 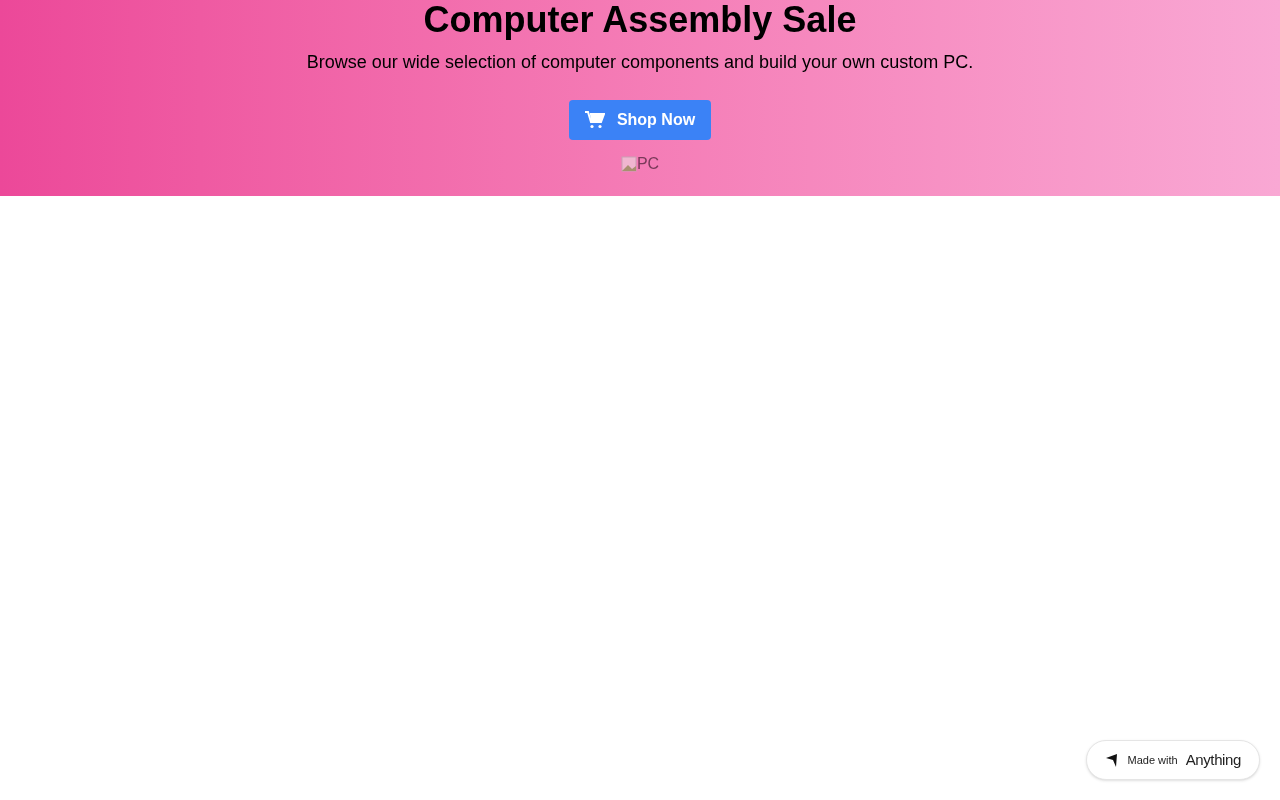 I want to click on made-with-badge: Made with Anything, so click(x=1173, y=760).